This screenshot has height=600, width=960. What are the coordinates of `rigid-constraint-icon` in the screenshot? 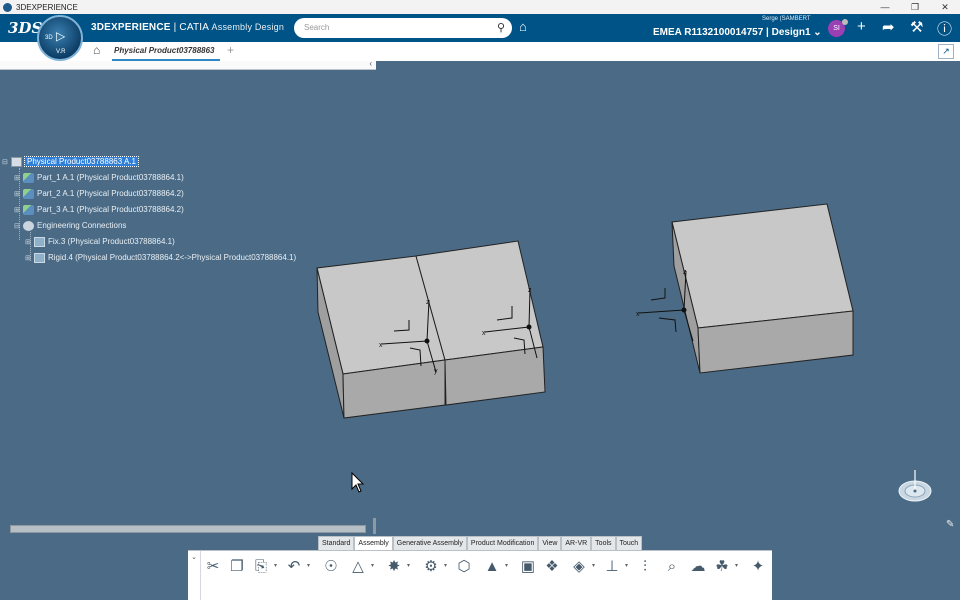 It's located at (39, 257).